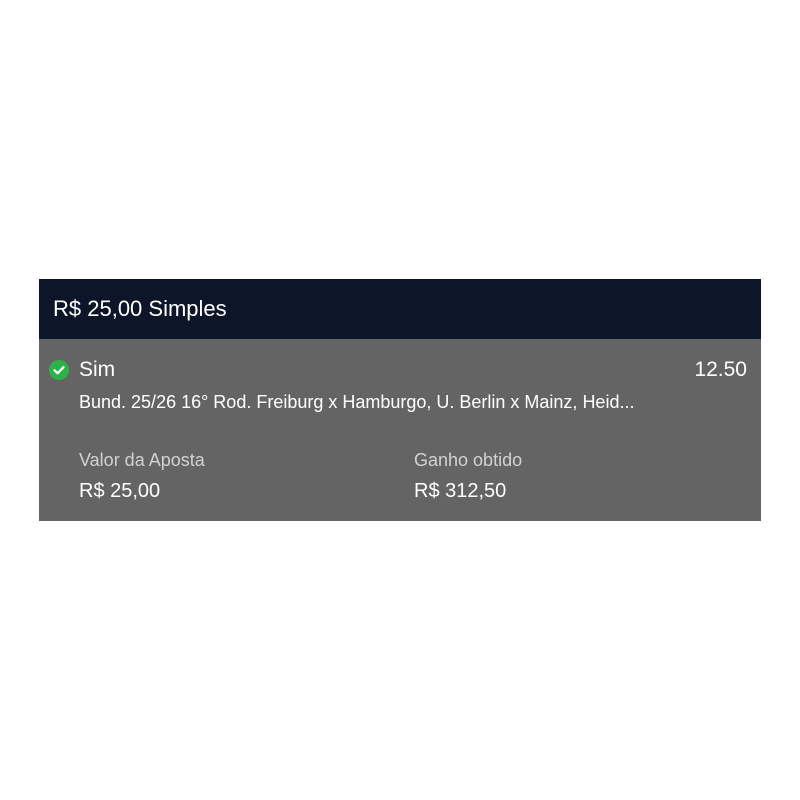 The image size is (800, 800). What do you see at coordinates (468, 460) in the screenshot?
I see `winnings-label: Ganho obtido` at bounding box center [468, 460].